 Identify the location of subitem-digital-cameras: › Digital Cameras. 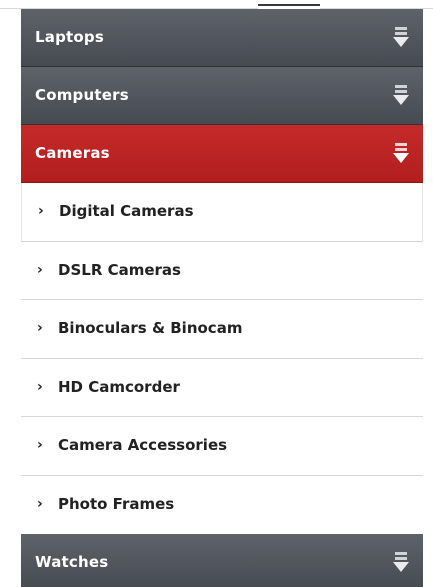
(222, 212).